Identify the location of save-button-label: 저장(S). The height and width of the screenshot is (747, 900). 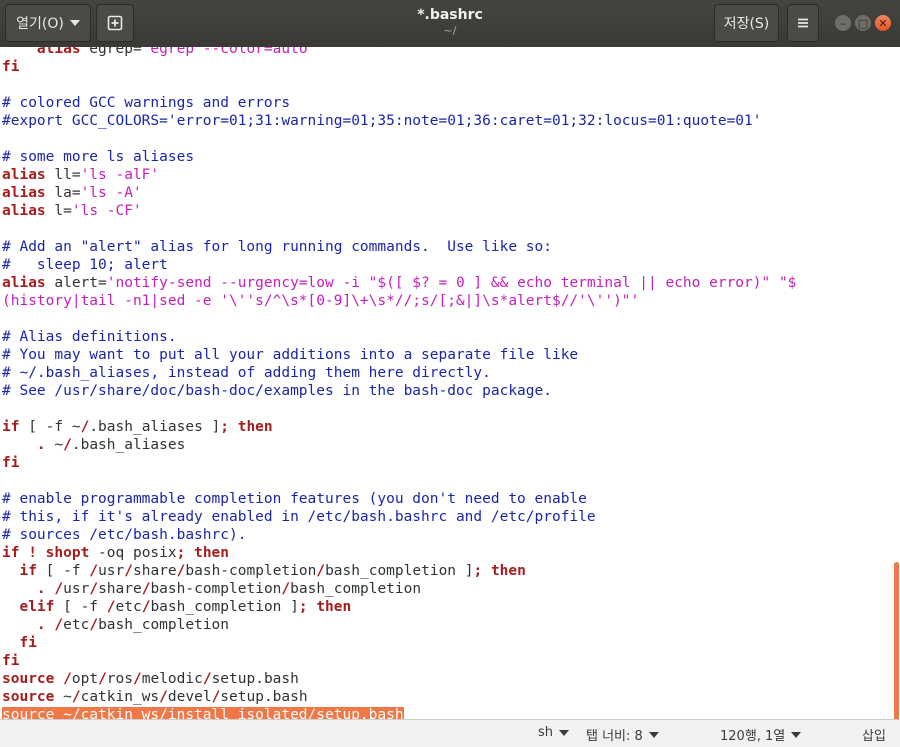
(746, 24).